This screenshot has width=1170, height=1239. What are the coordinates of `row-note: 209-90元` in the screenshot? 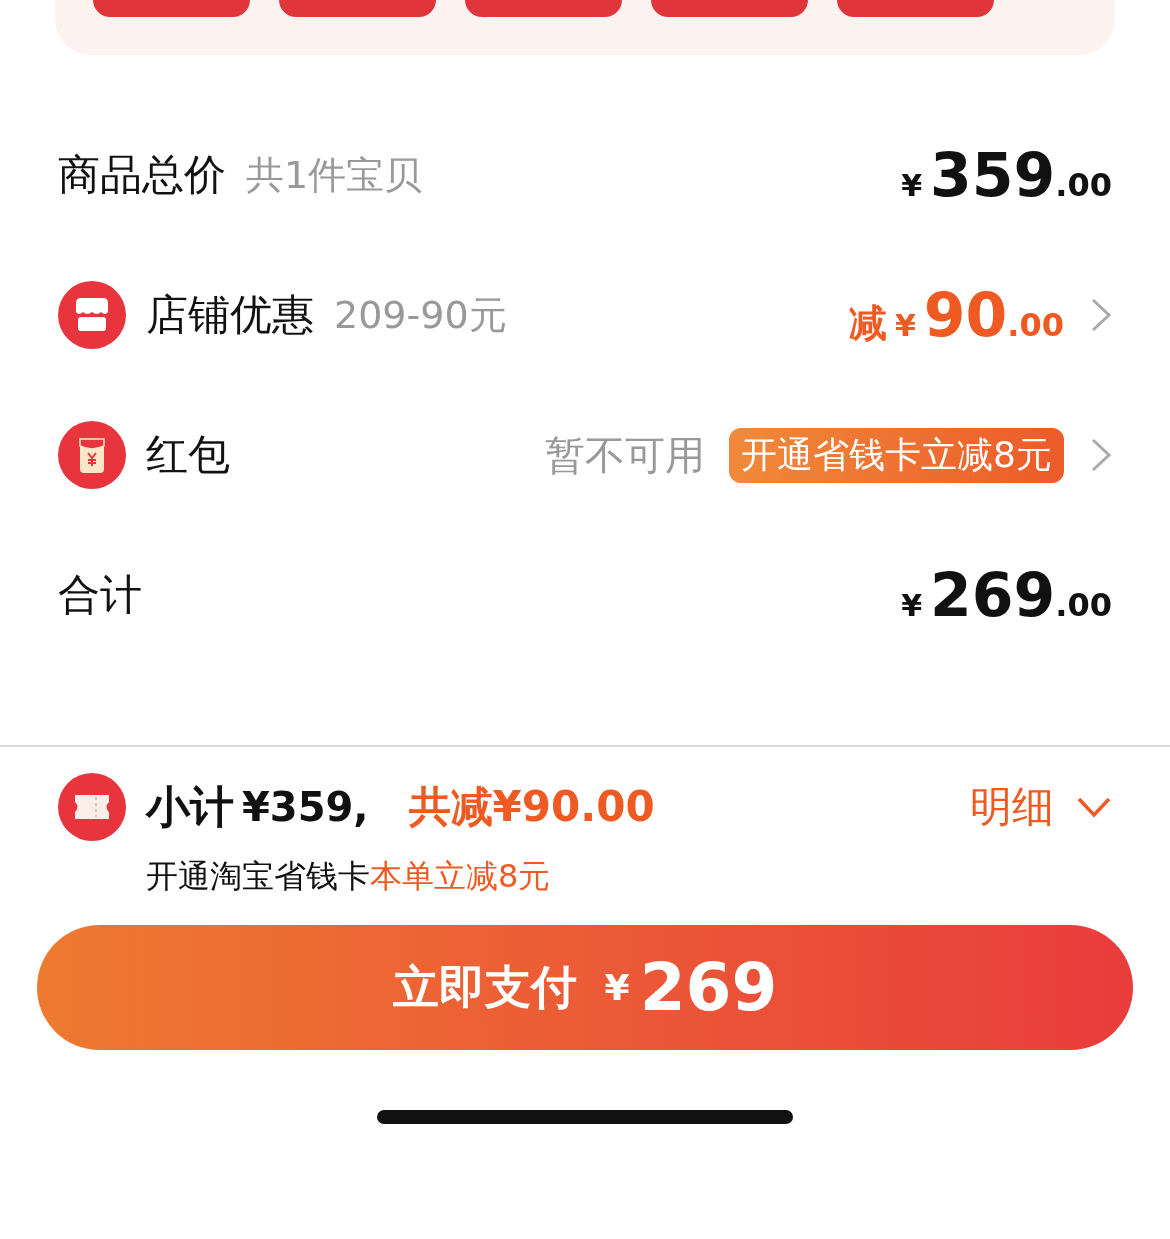 It's located at (420, 315).